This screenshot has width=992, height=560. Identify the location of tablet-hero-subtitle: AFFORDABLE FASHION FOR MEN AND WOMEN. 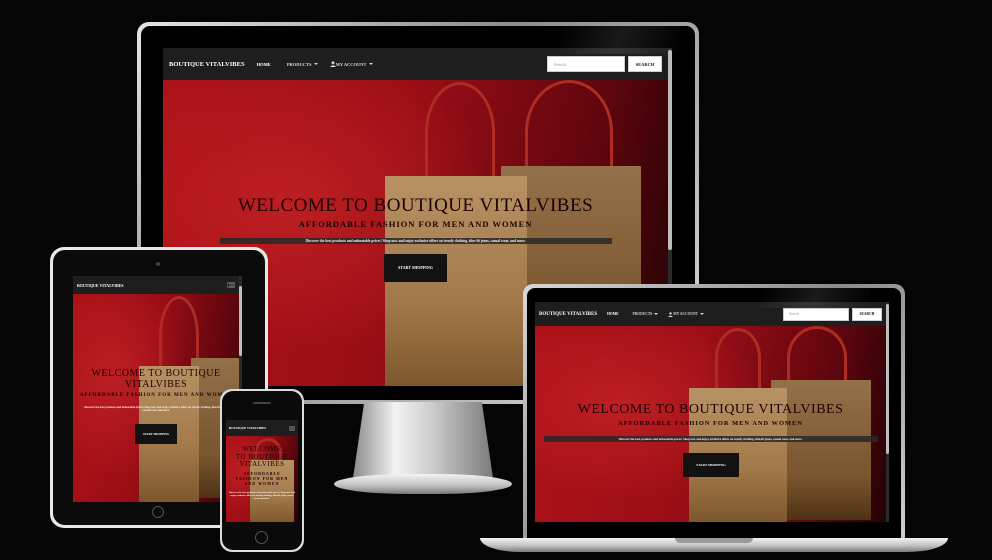
(156, 395).